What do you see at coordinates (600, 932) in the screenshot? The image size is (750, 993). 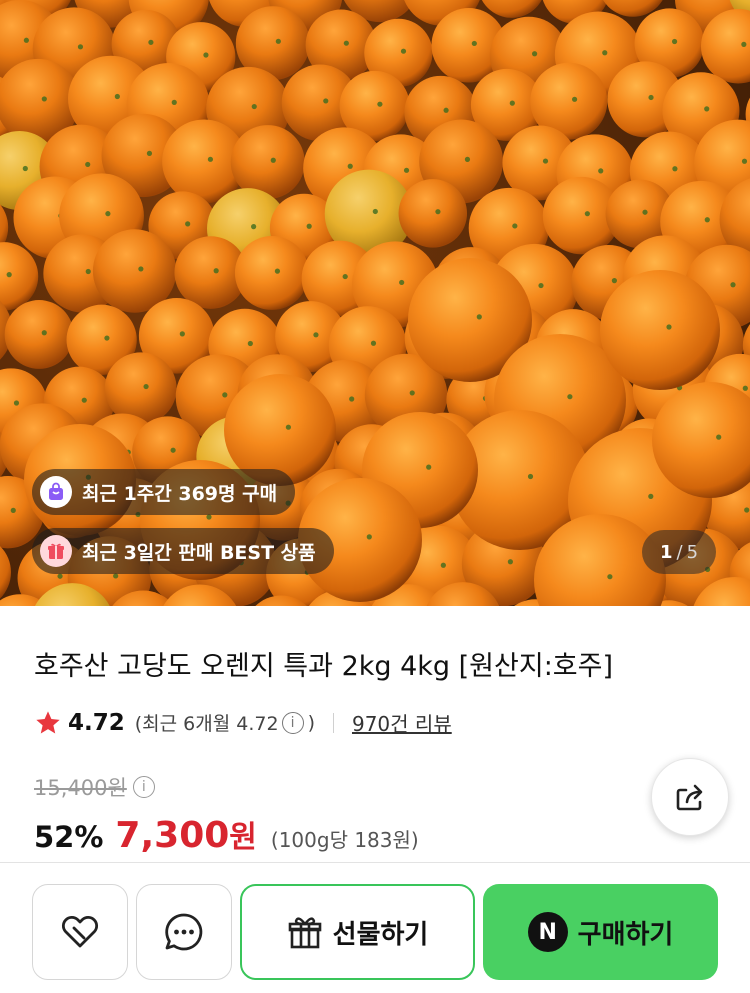 I see `buy-button: N 구매하기` at bounding box center [600, 932].